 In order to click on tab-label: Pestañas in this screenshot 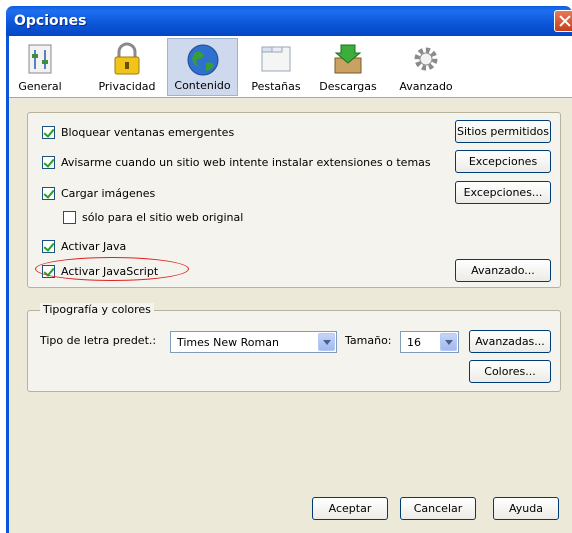, I will do `click(276, 86)`.